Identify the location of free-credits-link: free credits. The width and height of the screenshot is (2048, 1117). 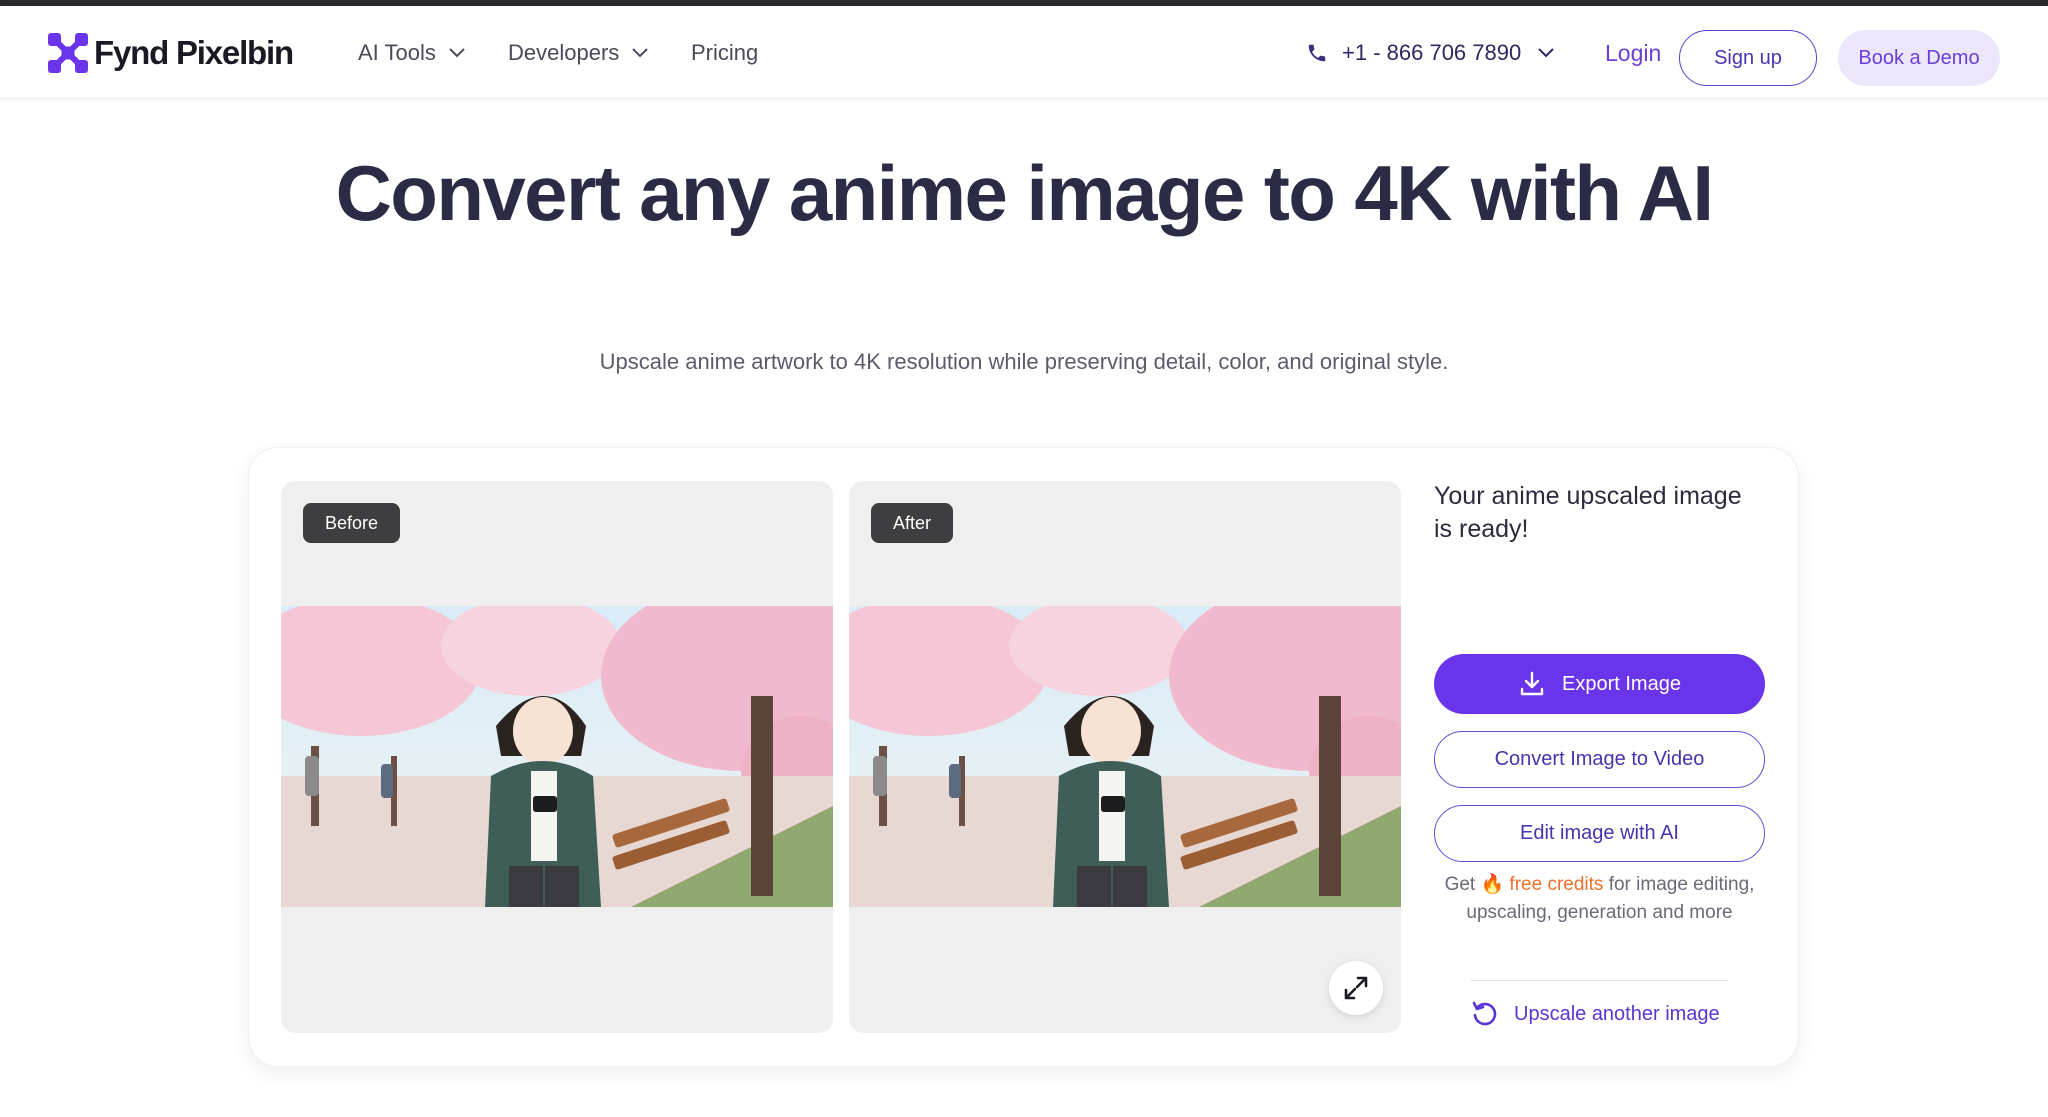
(1556, 884).